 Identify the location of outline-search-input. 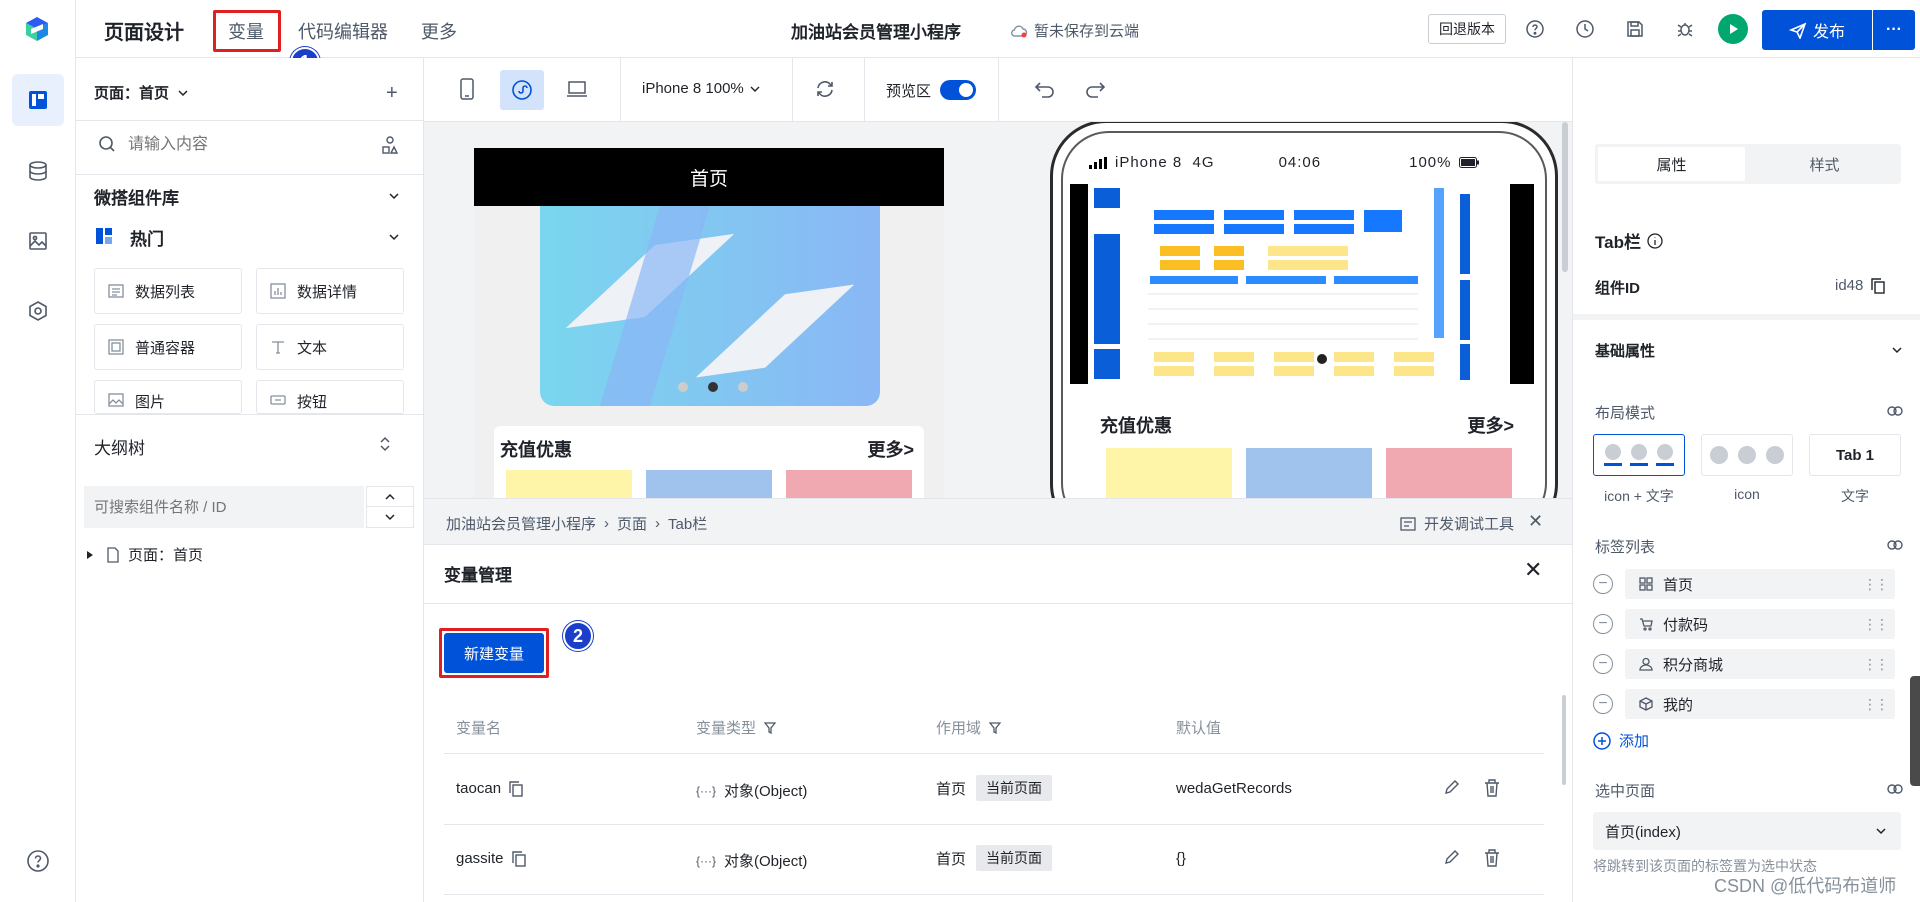
(224, 507).